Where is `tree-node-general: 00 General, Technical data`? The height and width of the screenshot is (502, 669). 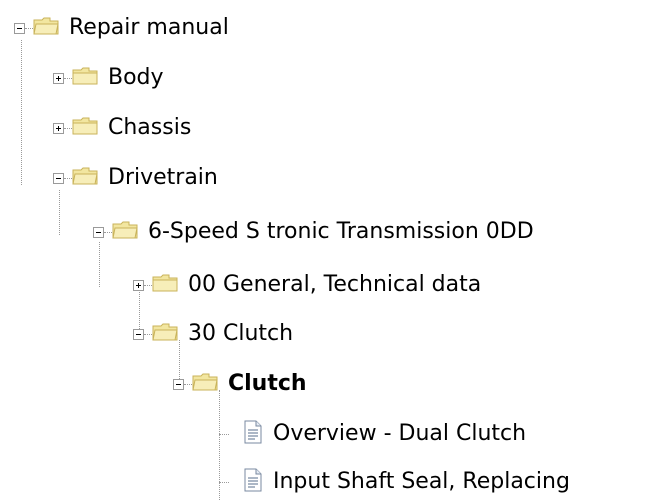 tree-node-general: 00 General, Technical data is located at coordinates (307, 285).